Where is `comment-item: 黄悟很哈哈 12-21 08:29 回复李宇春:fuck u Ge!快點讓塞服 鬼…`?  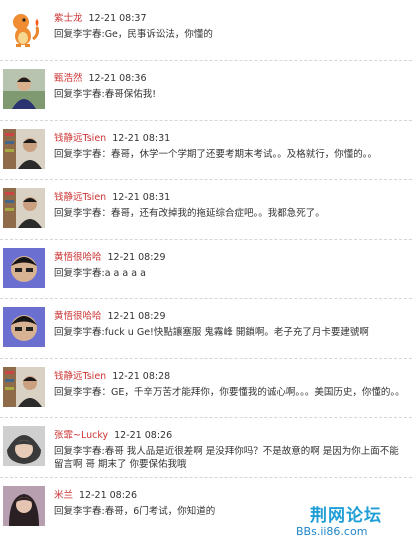 comment-item: 黄悟很哈哈 12-21 08:29 回复李宇春:fuck u Ge!快點讓塞服 鬼… is located at coordinates (206, 328).